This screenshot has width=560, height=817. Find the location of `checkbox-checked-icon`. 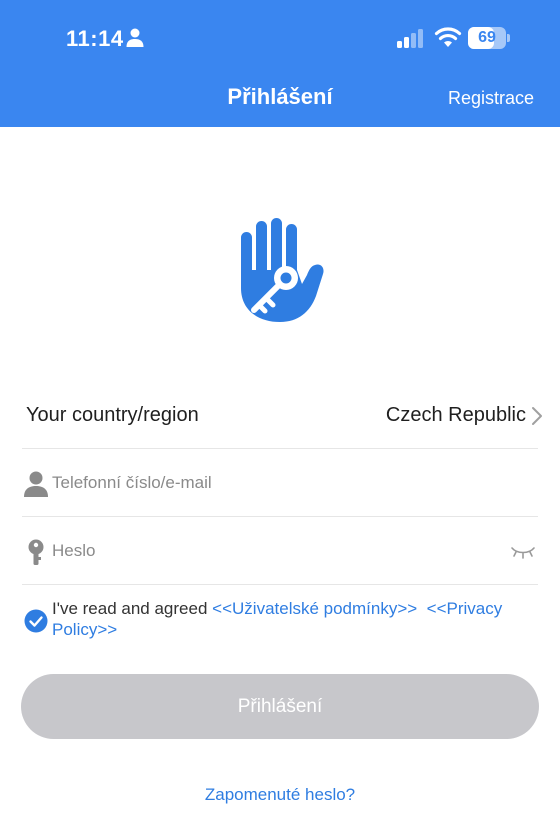

checkbox-checked-icon is located at coordinates (36, 621).